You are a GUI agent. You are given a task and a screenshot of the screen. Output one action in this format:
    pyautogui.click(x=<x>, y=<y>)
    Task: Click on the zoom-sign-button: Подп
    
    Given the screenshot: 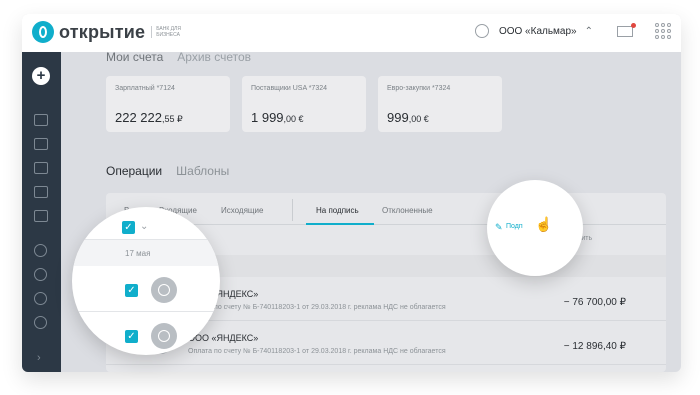 What is the action you would take?
    pyautogui.click(x=514, y=226)
    